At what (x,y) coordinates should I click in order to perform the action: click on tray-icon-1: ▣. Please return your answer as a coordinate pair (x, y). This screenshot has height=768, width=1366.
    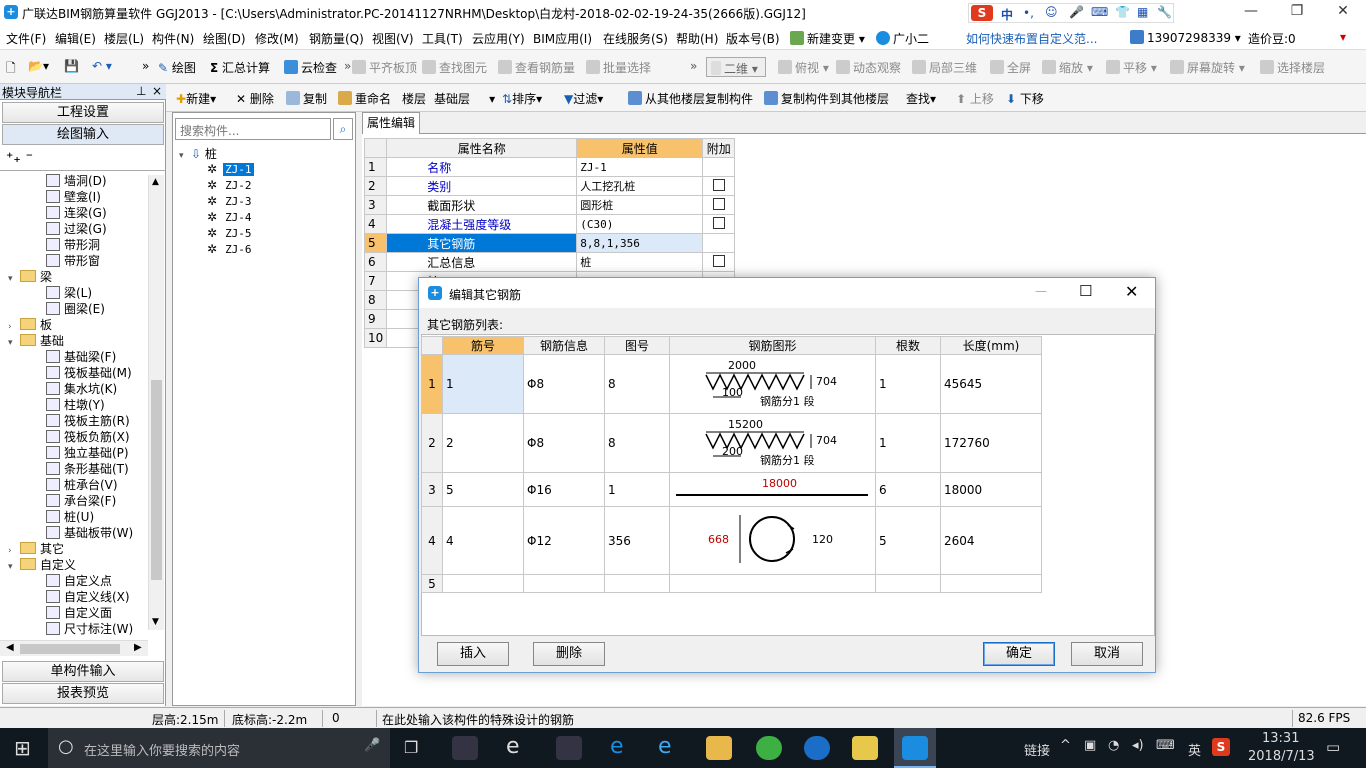
    Looking at the image, I should click on (1090, 745).